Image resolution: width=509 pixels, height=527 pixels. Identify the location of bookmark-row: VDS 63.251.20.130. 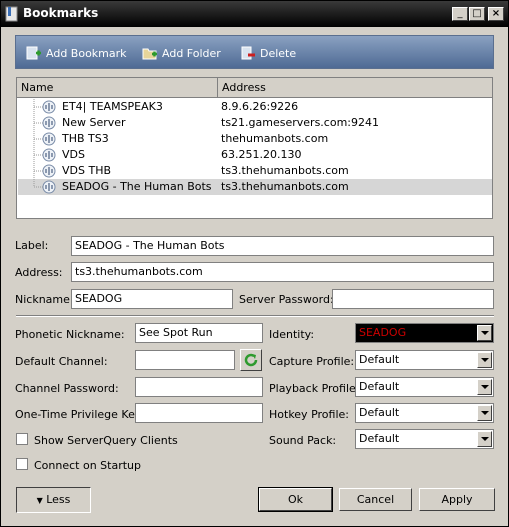
(255, 155).